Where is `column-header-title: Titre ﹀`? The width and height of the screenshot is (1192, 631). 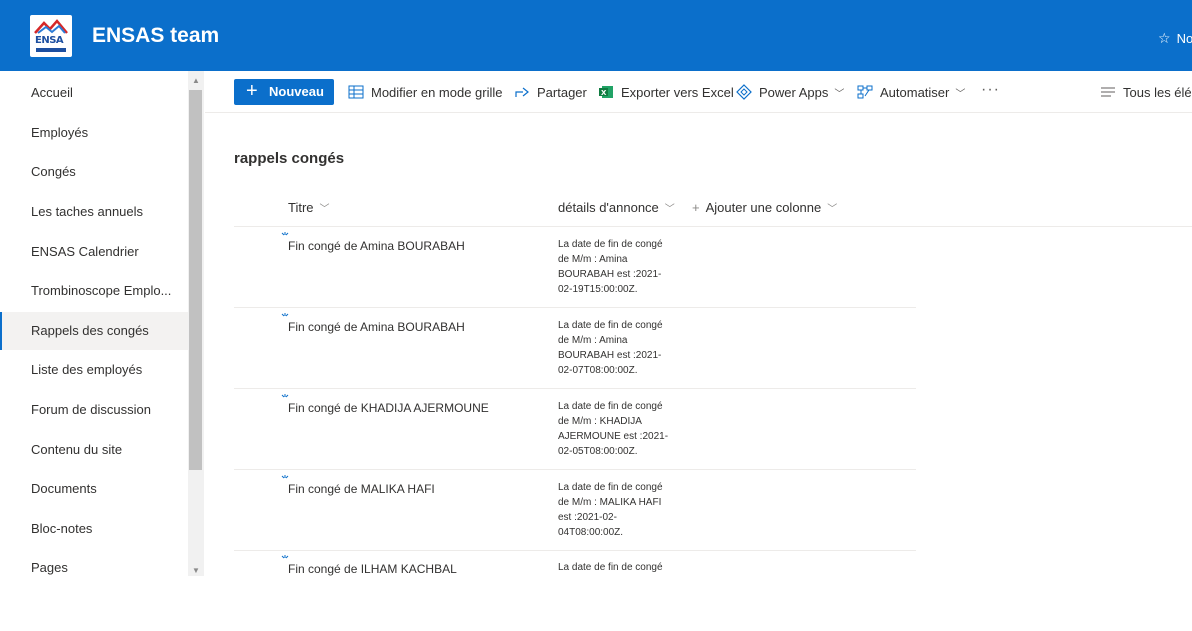 column-header-title: Titre ﹀ is located at coordinates (309, 207).